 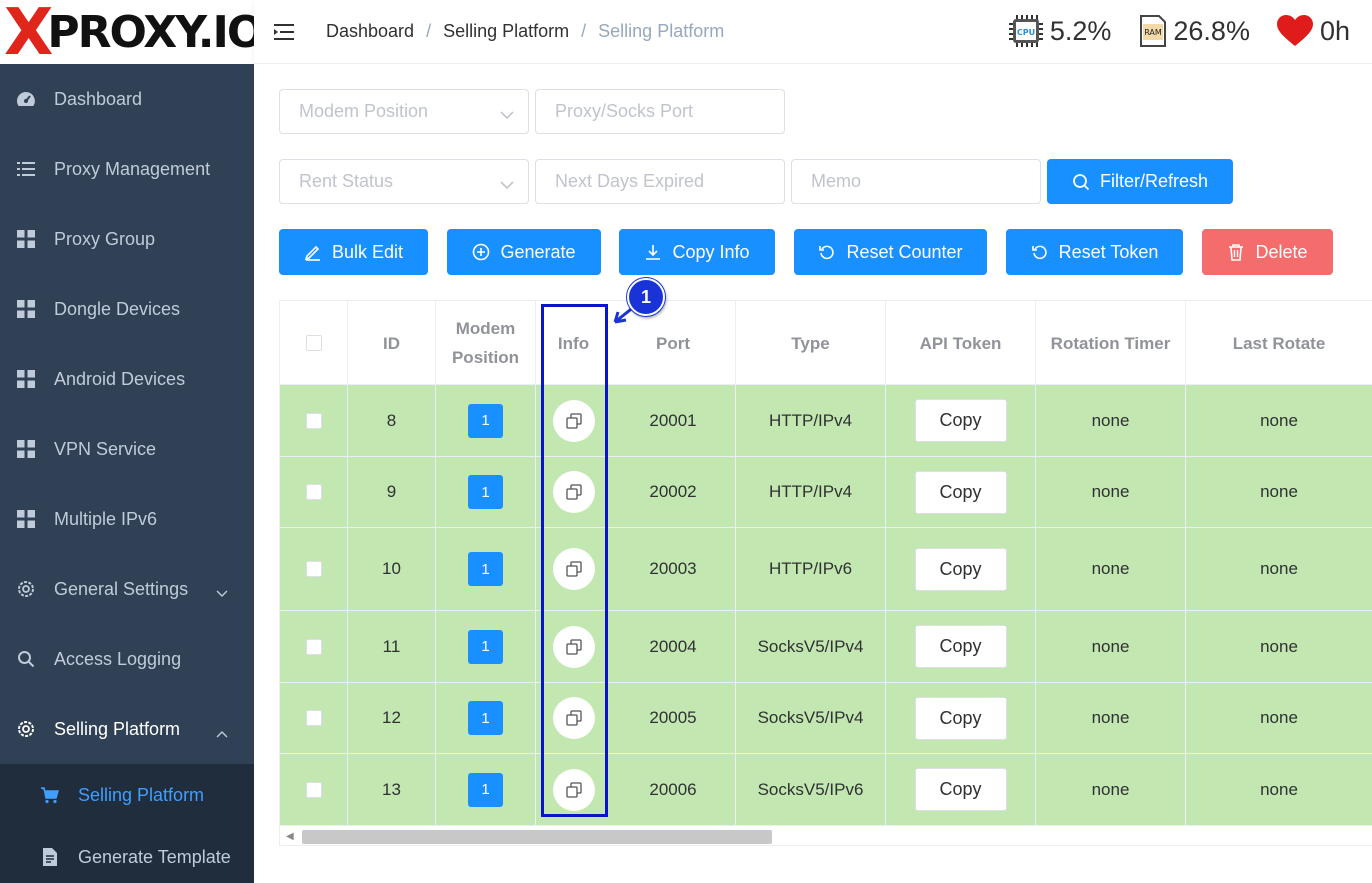 I want to click on breadcrumb-item: Dashboard, so click(x=370, y=31).